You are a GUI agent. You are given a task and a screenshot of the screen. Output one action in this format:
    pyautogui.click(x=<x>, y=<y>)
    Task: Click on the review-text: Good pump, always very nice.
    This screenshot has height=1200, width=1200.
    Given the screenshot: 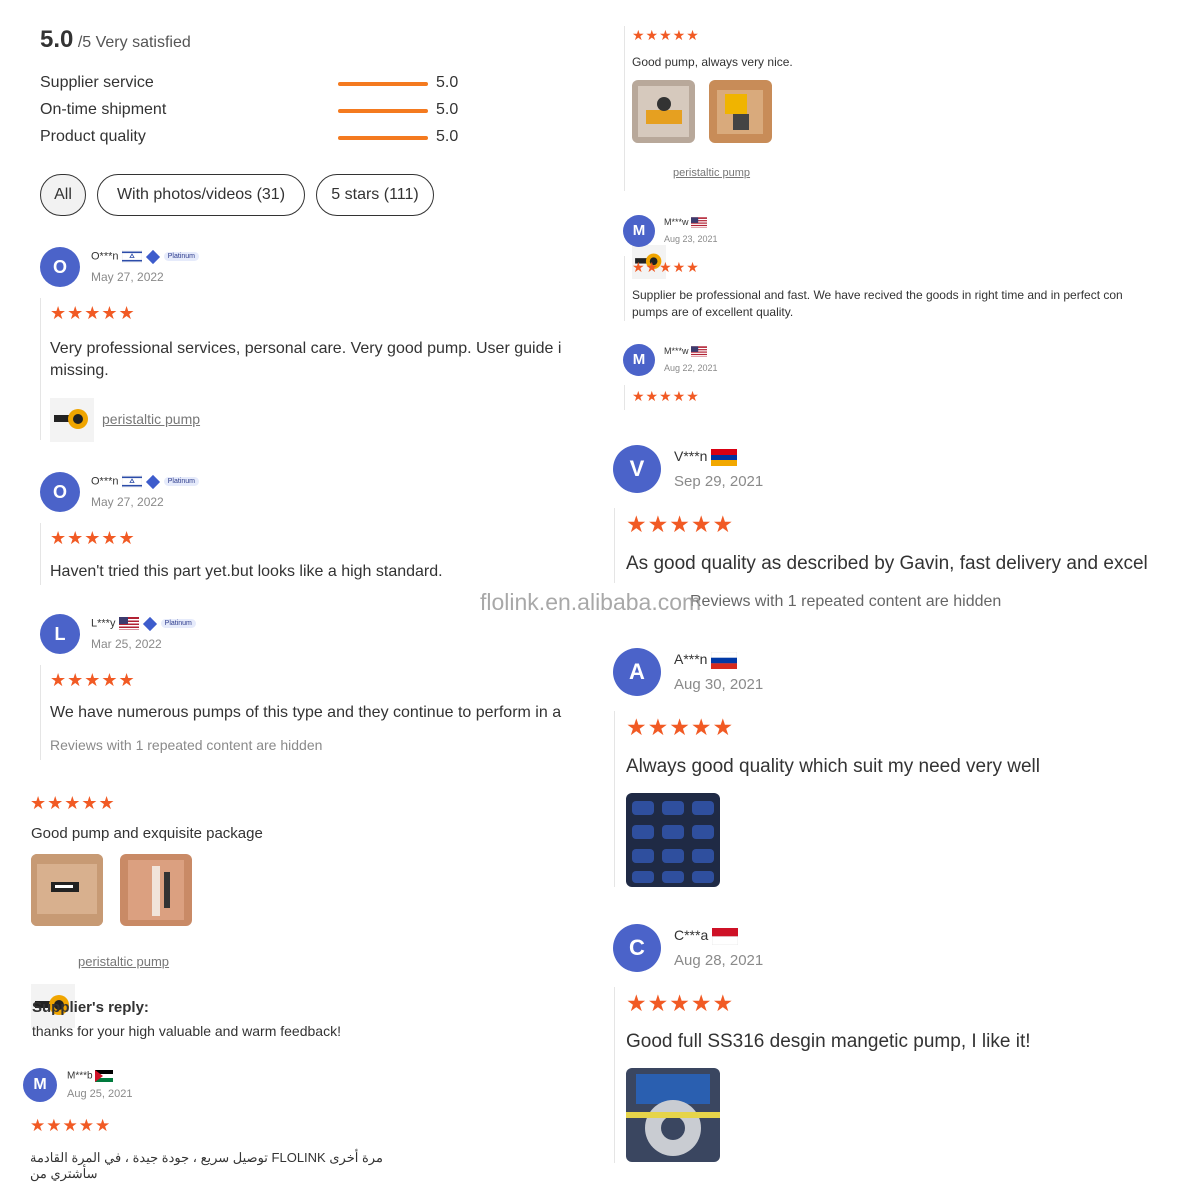 What is the action you would take?
    pyautogui.click(x=712, y=62)
    